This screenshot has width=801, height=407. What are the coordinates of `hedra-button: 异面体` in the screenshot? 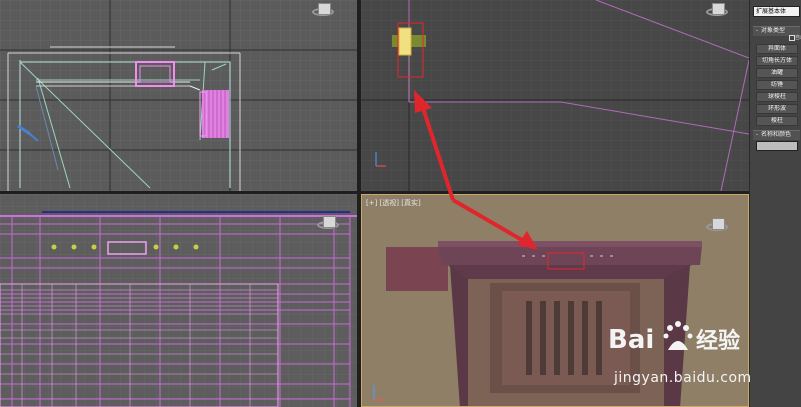 It's located at (777, 49).